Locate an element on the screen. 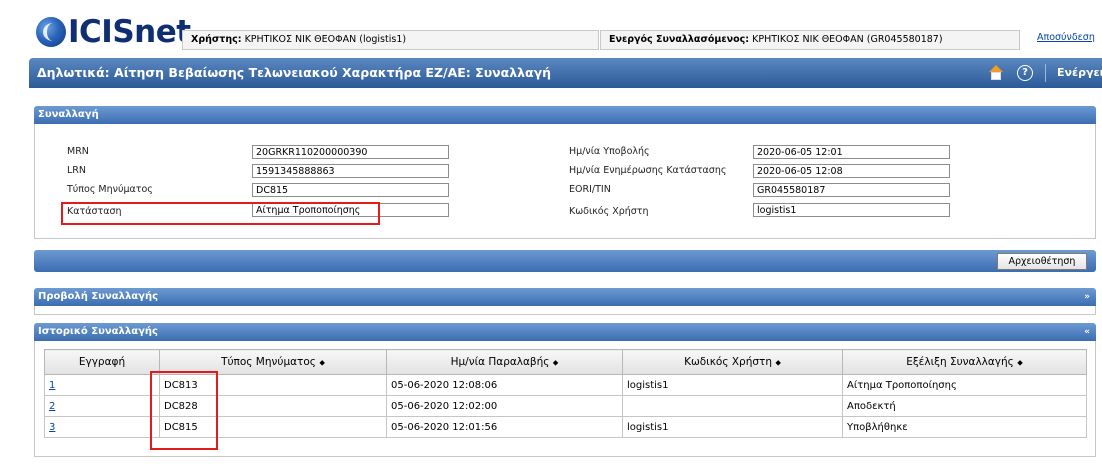  archive-button: Αρχειοθέτηση is located at coordinates (1042, 261).